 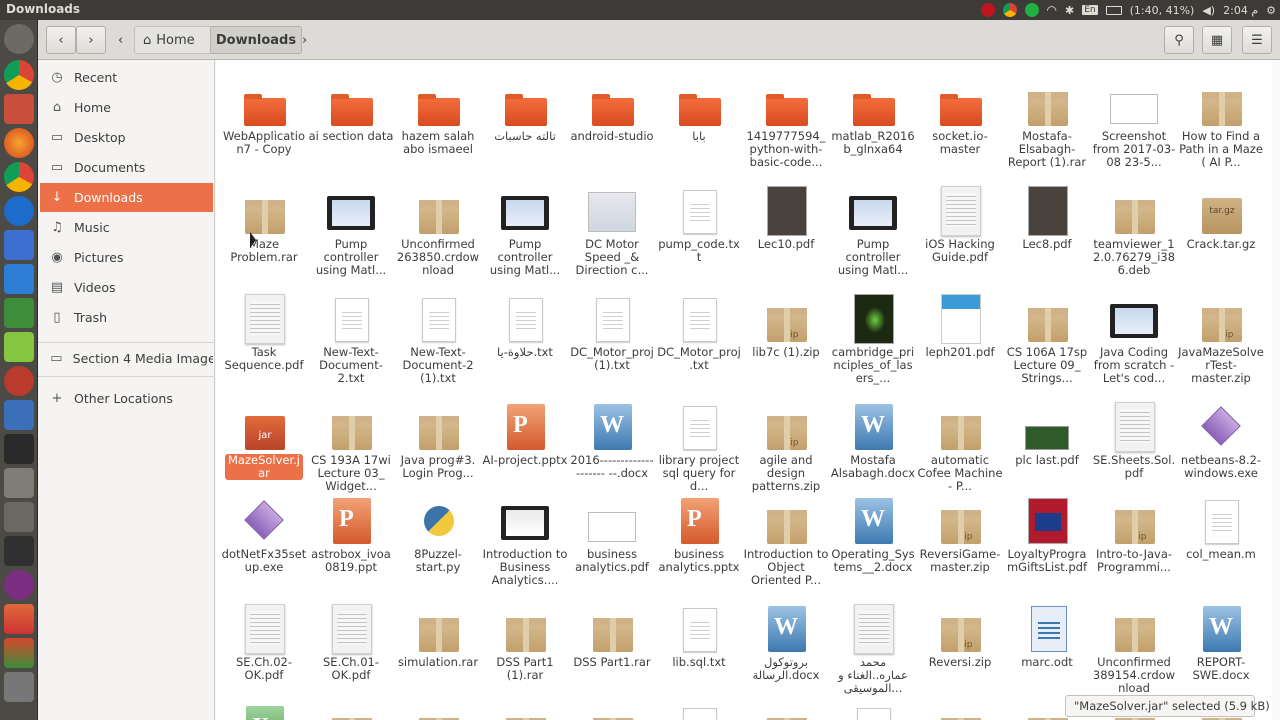 What do you see at coordinates (438, 112) in the screenshot?
I see `file-item: hazem salah abo ismaeel` at bounding box center [438, 112].